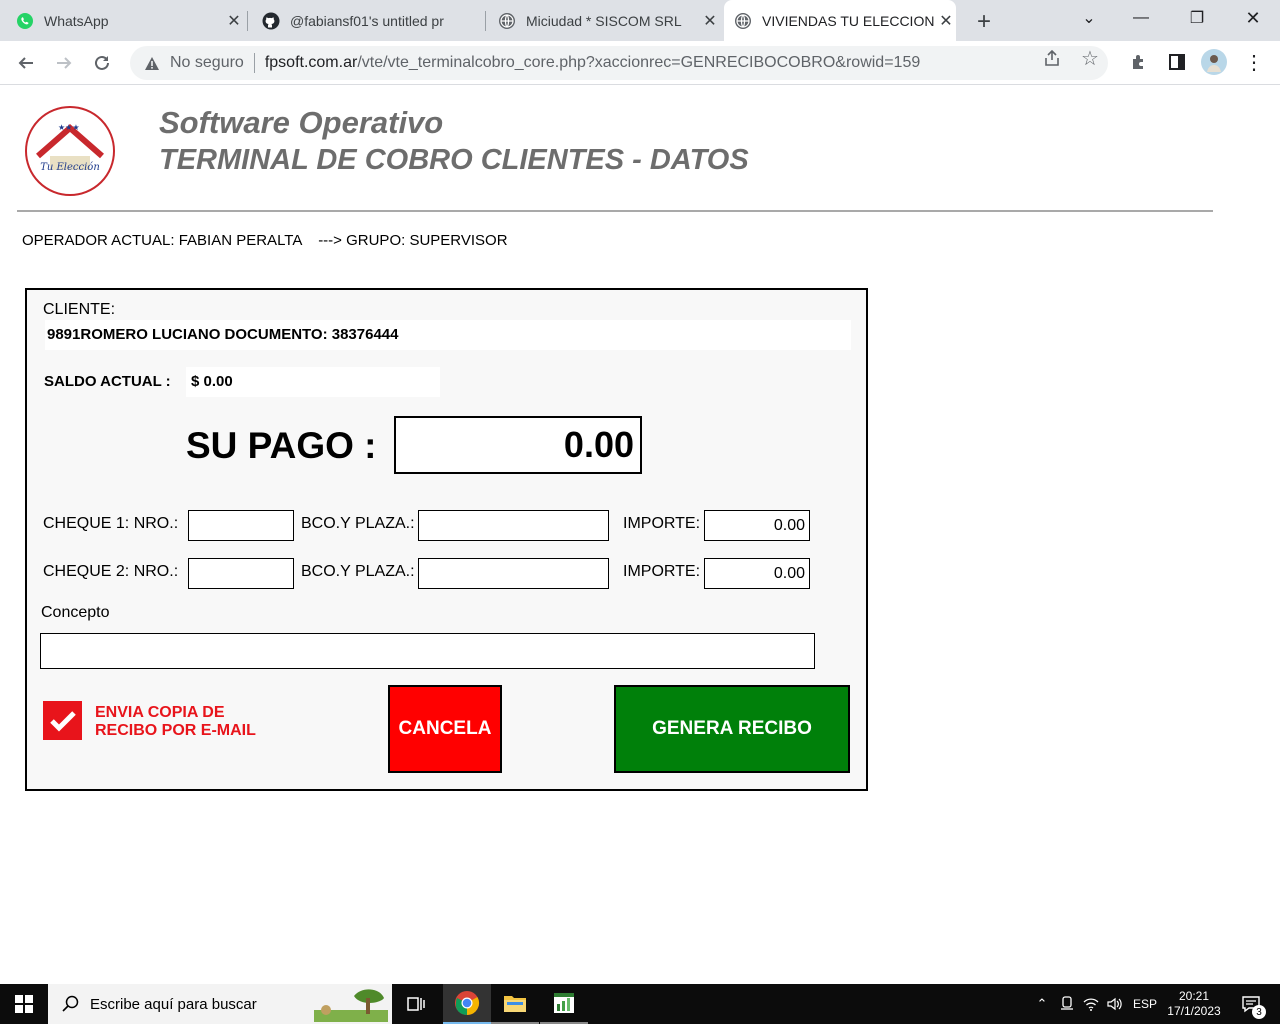 The height and width of the screenshot is (1024, 1280). What do you see at coordinates (1197, 18) in the screenshot?
I see `restore-icon: ❐` at bounding box center [1197, 18].